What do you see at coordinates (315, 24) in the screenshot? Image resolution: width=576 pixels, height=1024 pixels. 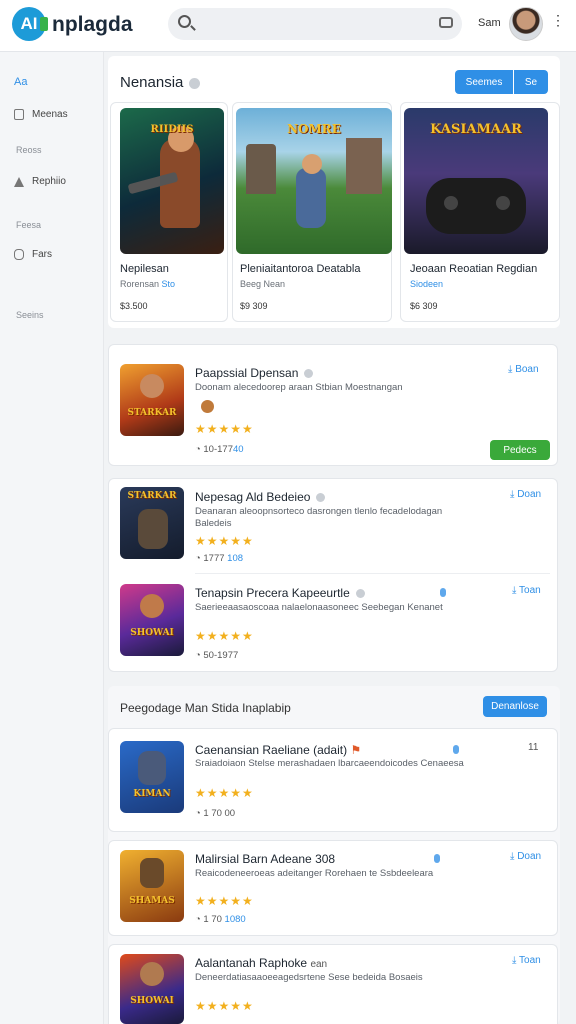 I see `search-input` at bounding box center [315, 24].